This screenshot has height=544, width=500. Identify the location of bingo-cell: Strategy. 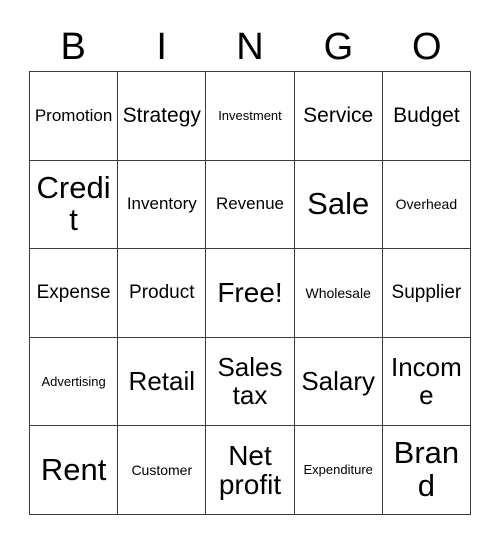
(162, 116).